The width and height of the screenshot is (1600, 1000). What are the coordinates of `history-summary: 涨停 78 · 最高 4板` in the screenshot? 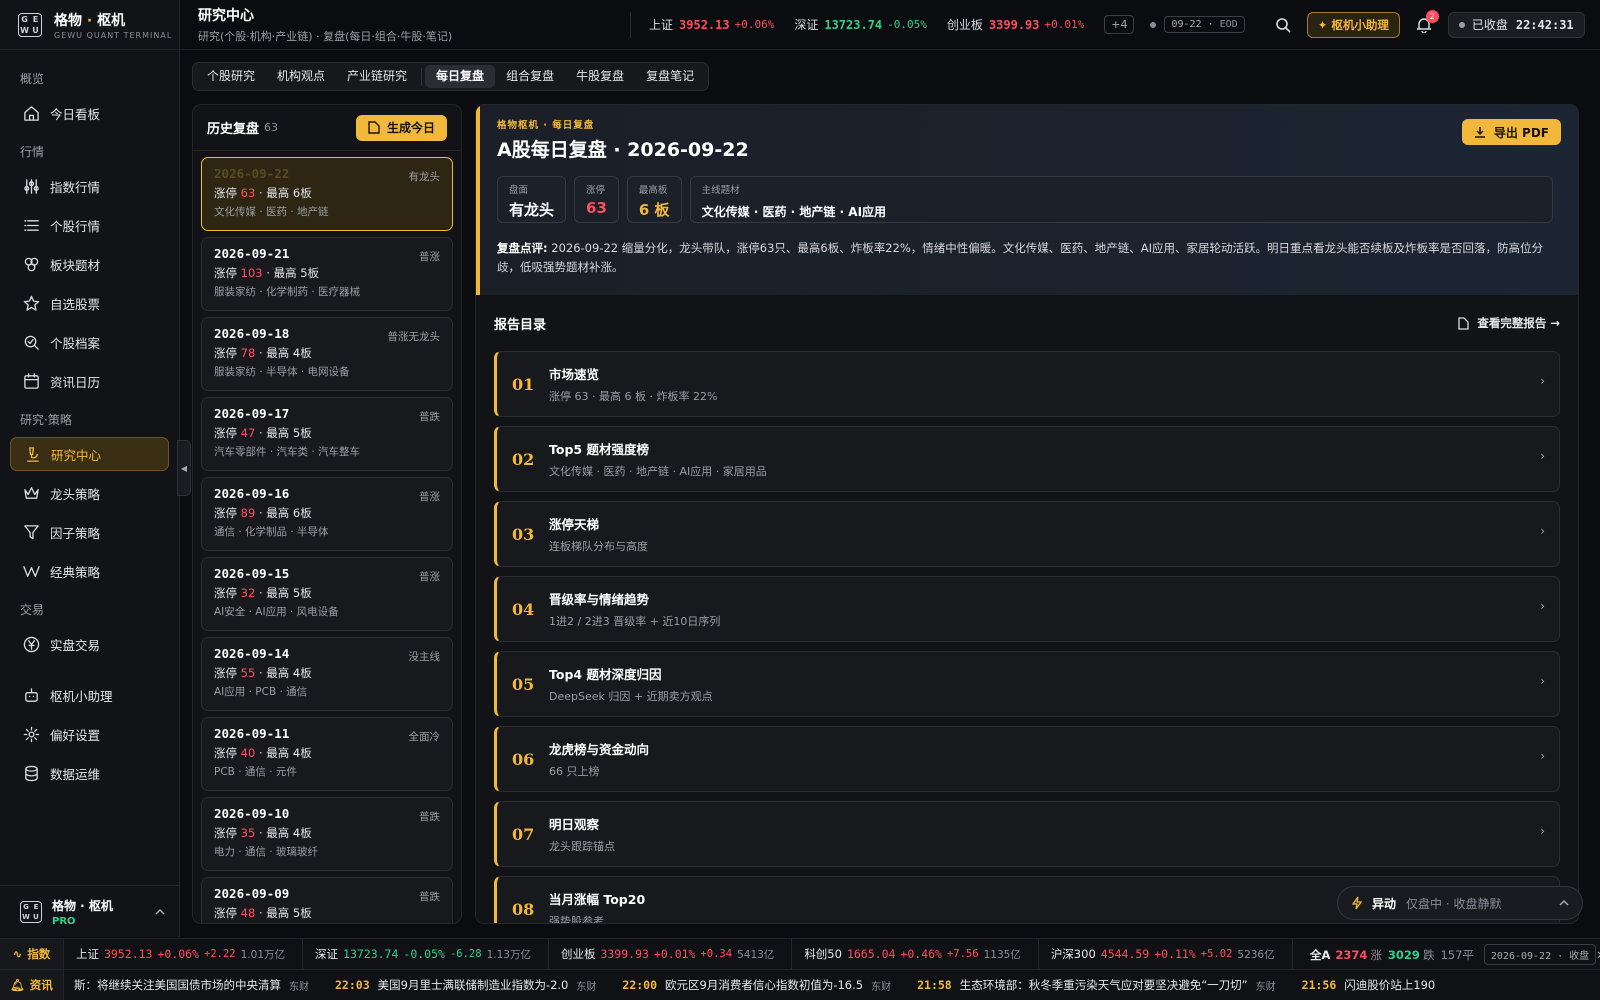 It's located at (263, 353).